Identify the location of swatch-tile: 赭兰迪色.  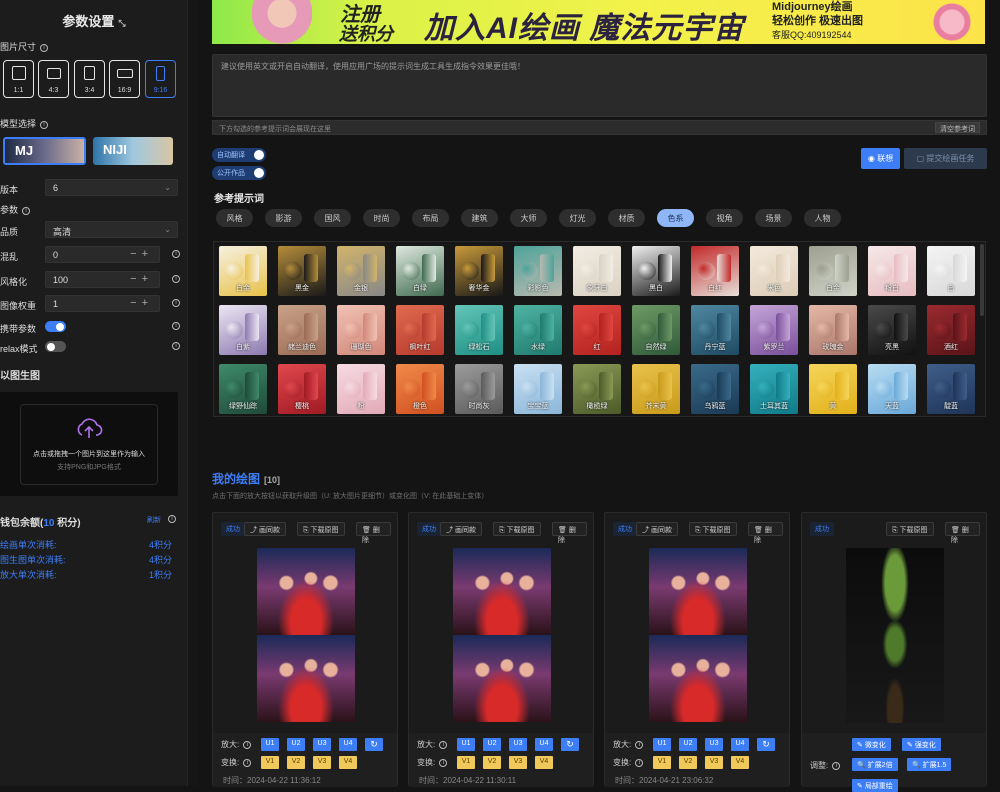
(302, 330).